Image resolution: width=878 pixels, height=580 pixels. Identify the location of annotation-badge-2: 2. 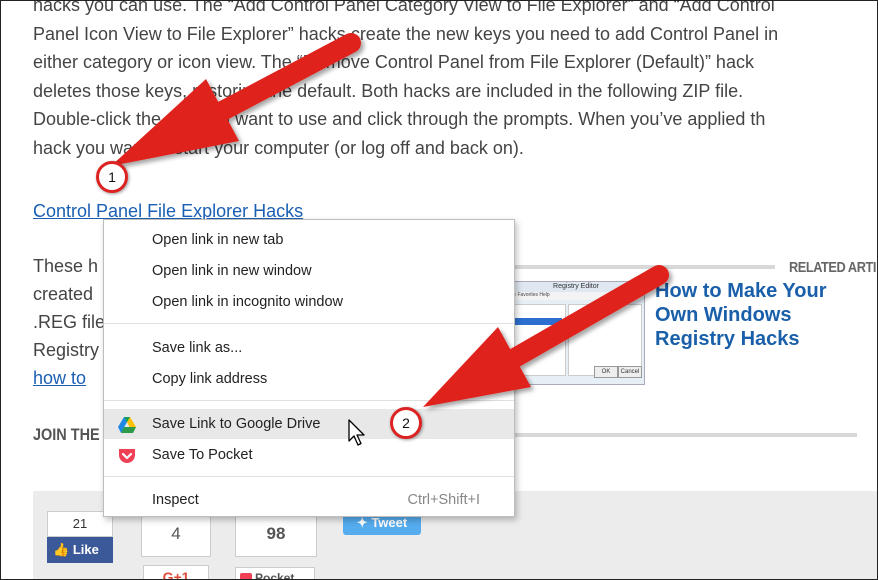
(406, 423).